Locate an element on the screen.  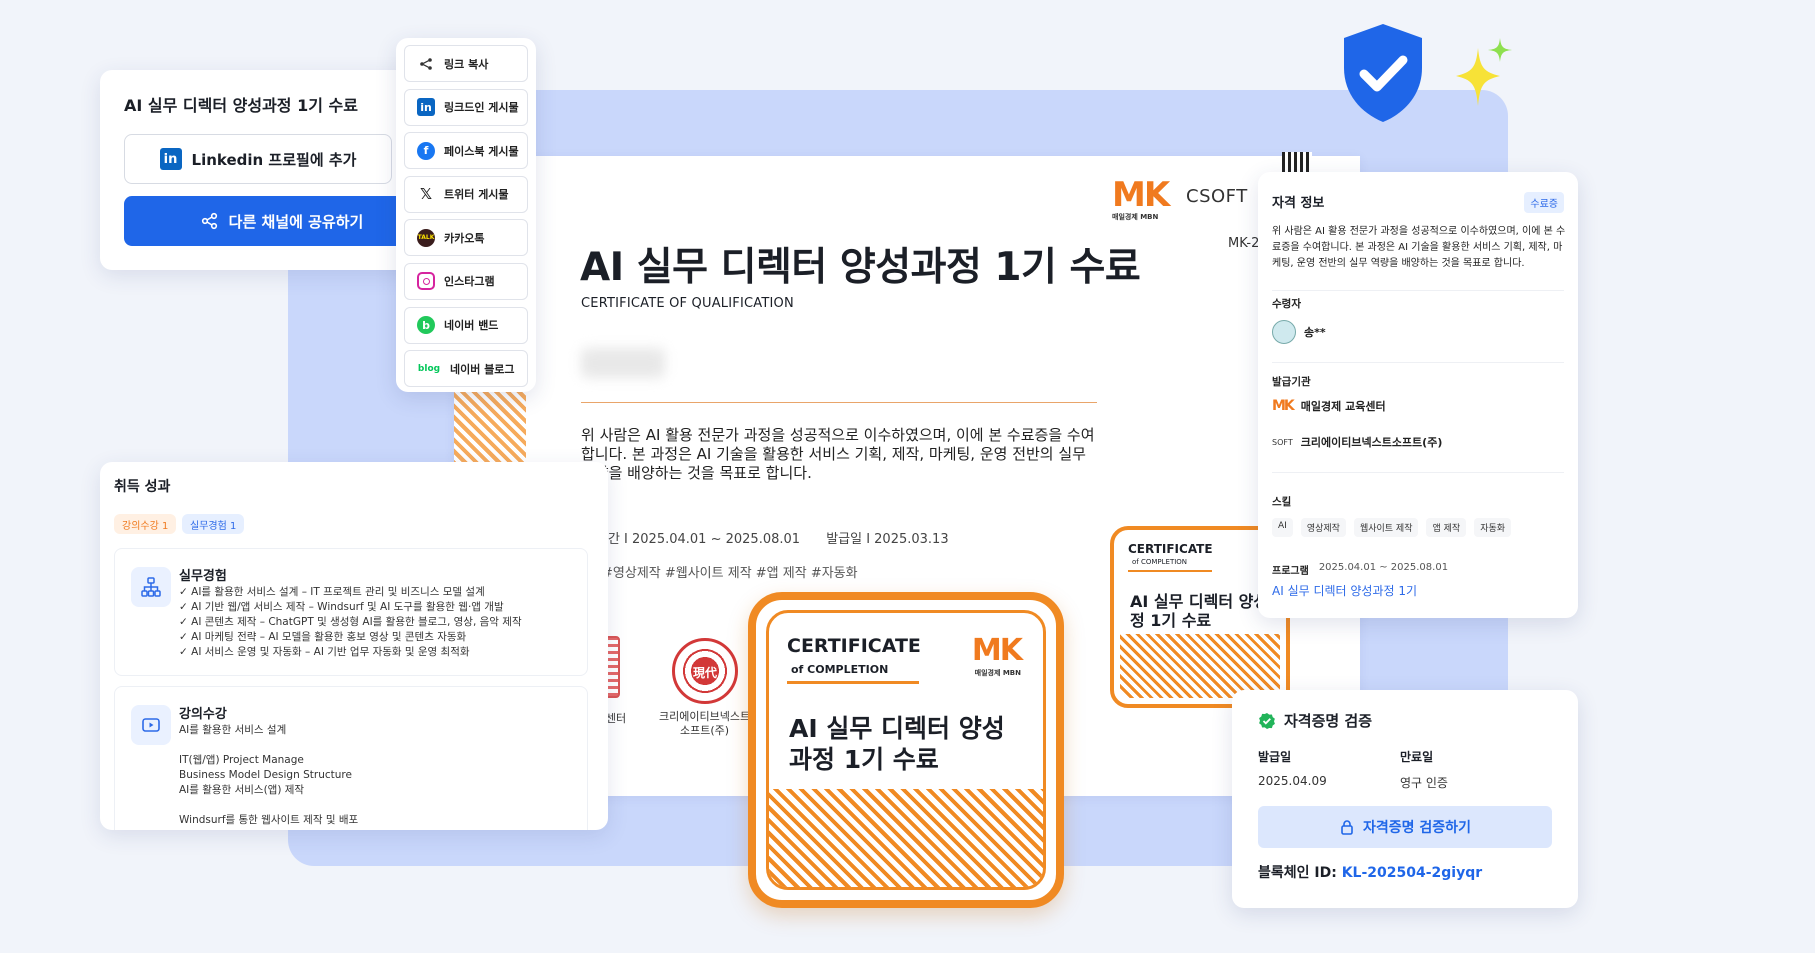
seal-caption-2: 크리에이티브넥스트 소프트(주) is located at coordinates (705, 723).